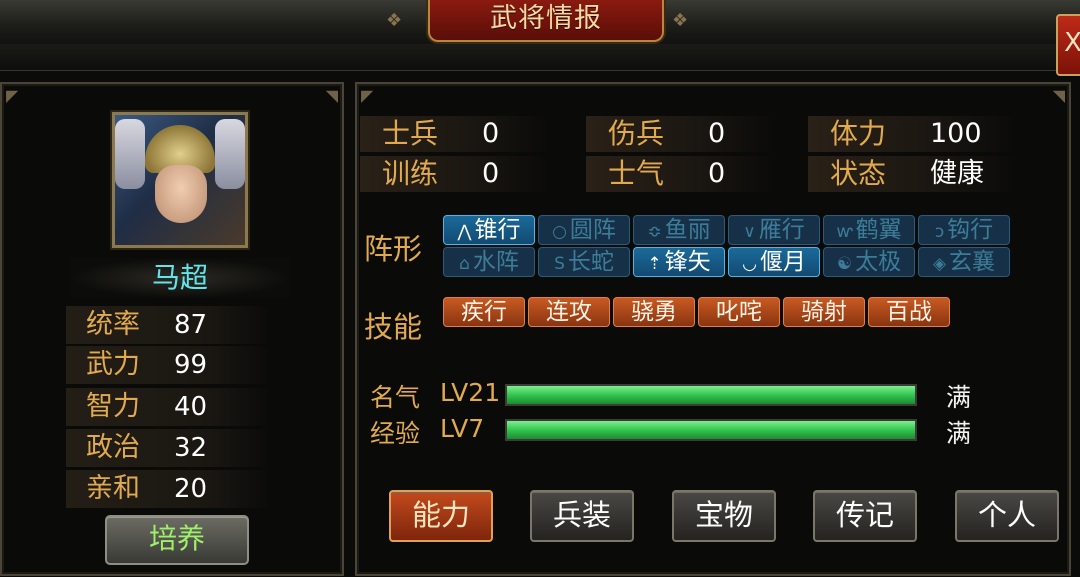 The height and width of the screenshot is (577, 1080). What do you see at coordinates (113, 488) in the screenshot?
I see `stat-label: 亲和` at bounding box center [113, 488].